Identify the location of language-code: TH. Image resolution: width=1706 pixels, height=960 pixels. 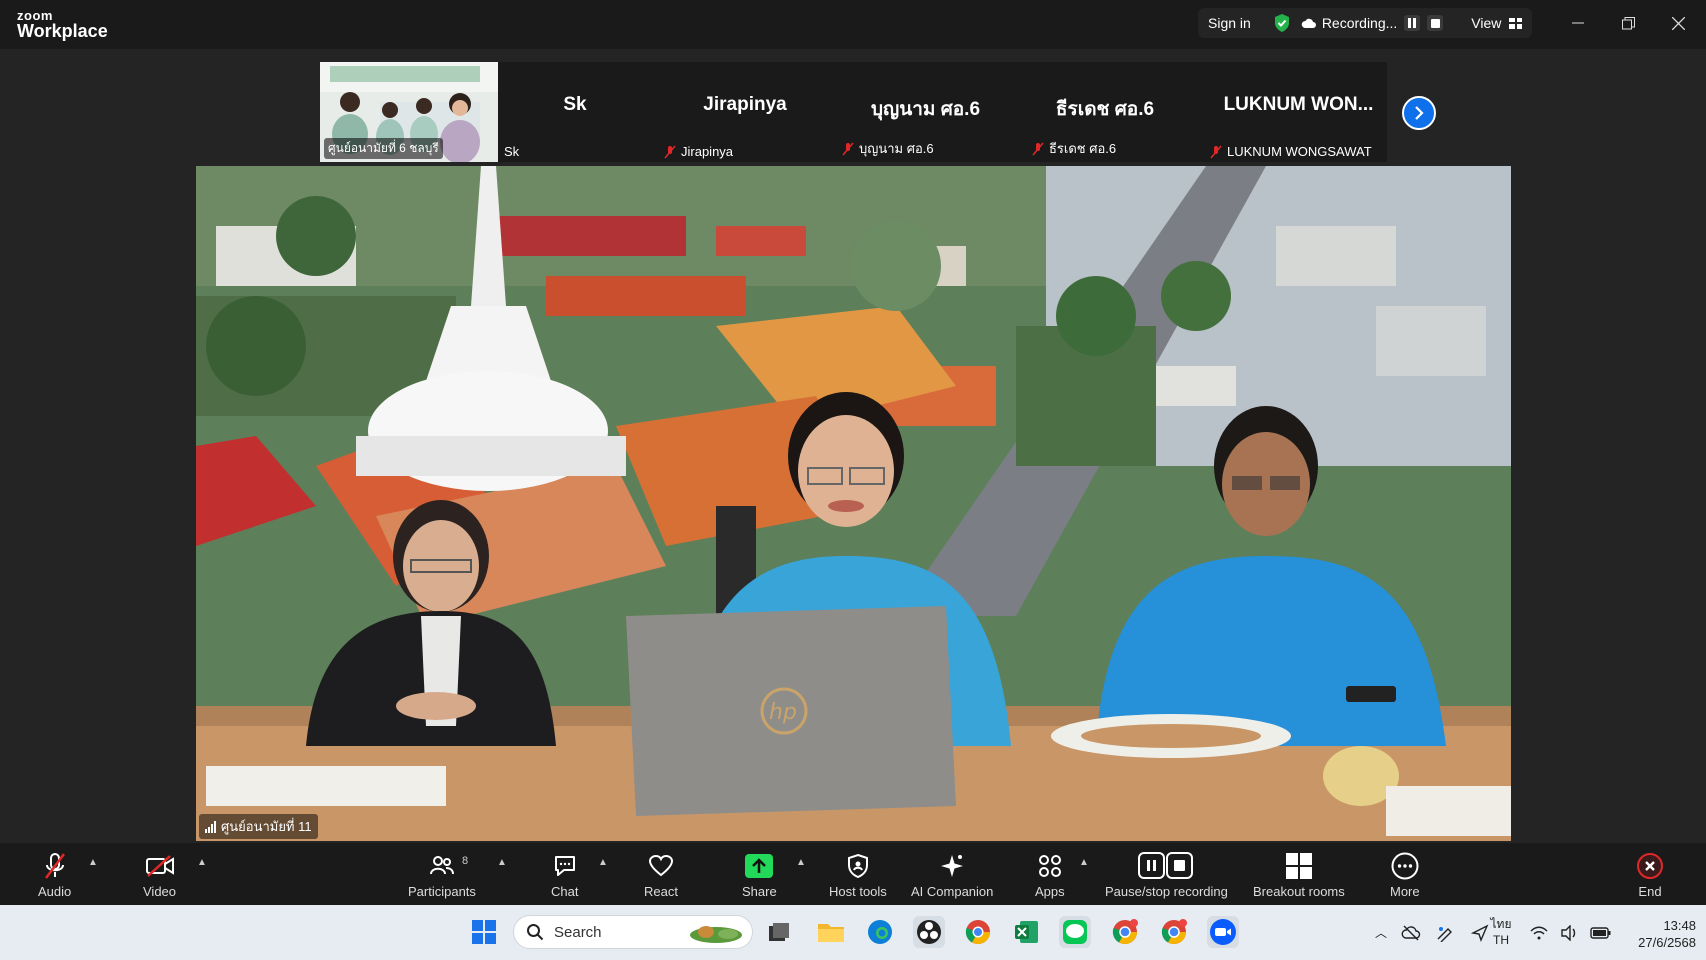
(1501, 940).